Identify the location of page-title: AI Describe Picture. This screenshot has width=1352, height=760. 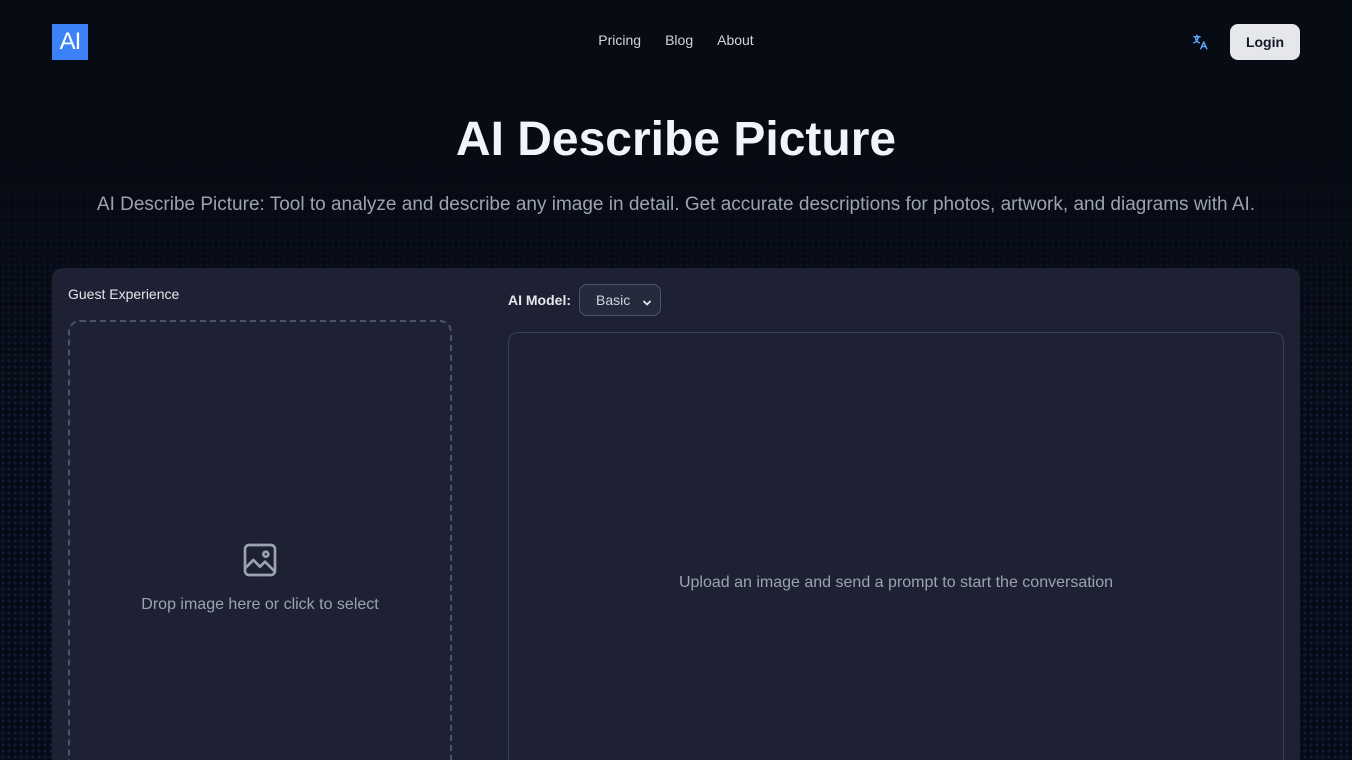
(676, 139).